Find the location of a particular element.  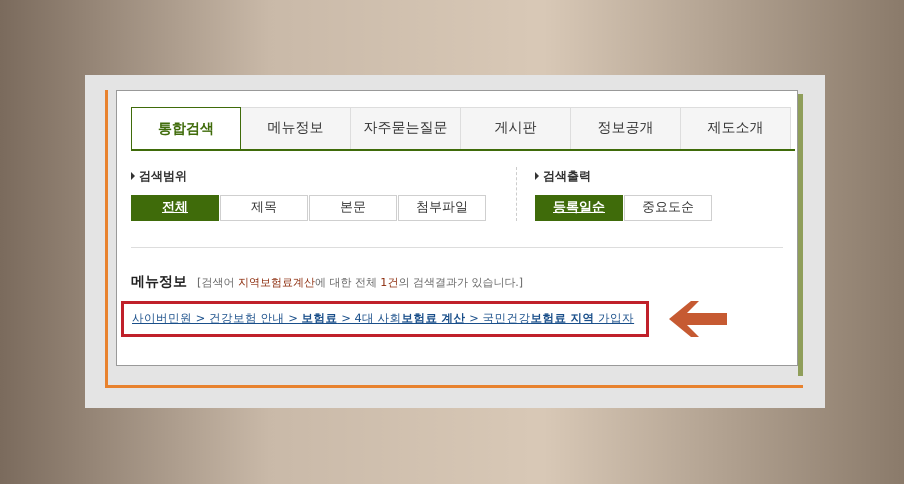

tab: 자주묻는질문 is located at coordinates (406, 128).